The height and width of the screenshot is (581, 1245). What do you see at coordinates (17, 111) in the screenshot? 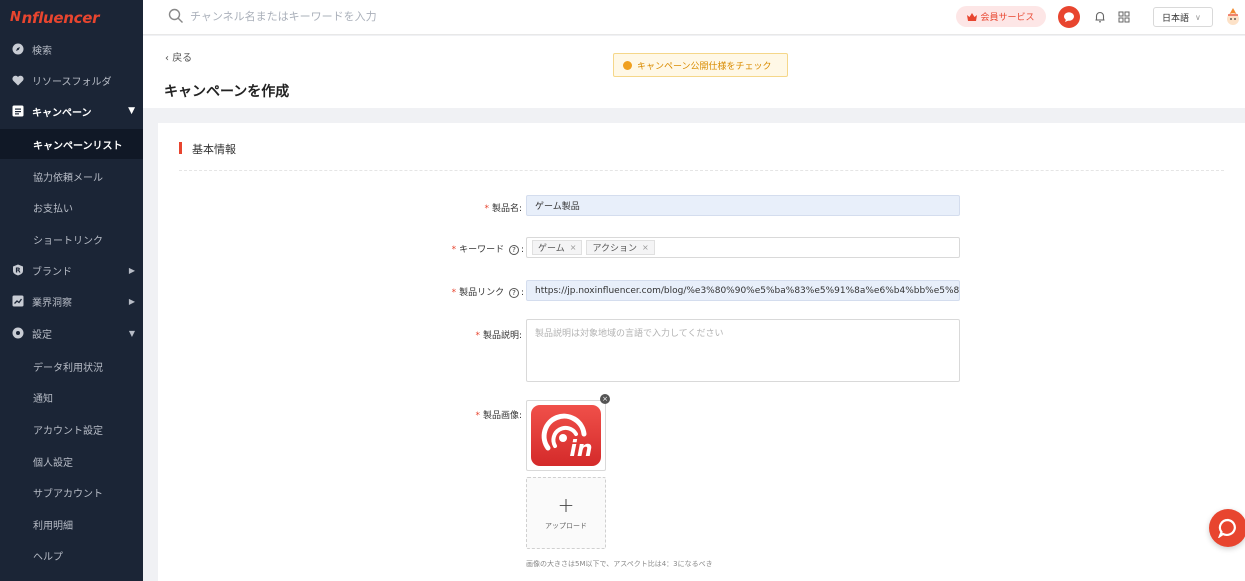
I see `document-icon` at bounding box center [17, 111].